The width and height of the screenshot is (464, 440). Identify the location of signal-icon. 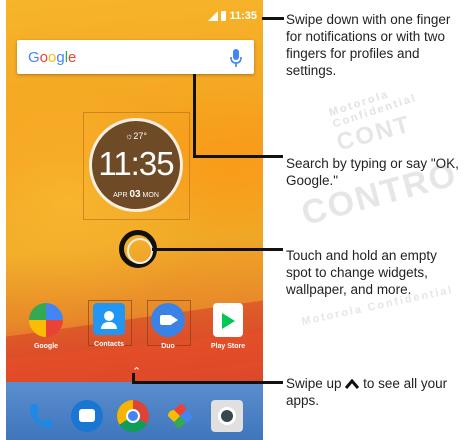
(213, 16).